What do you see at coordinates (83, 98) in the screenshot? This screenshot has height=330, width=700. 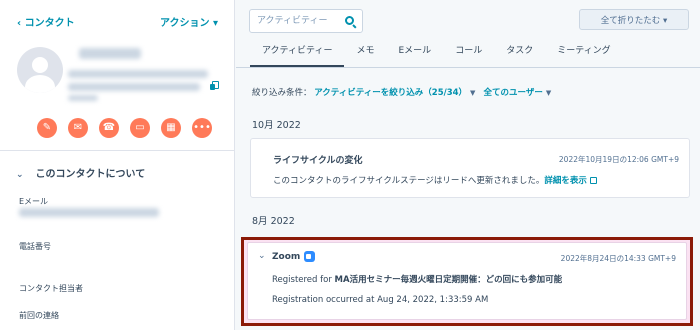 I see `contact-extra-redacted` at bounding box center [83, 98].